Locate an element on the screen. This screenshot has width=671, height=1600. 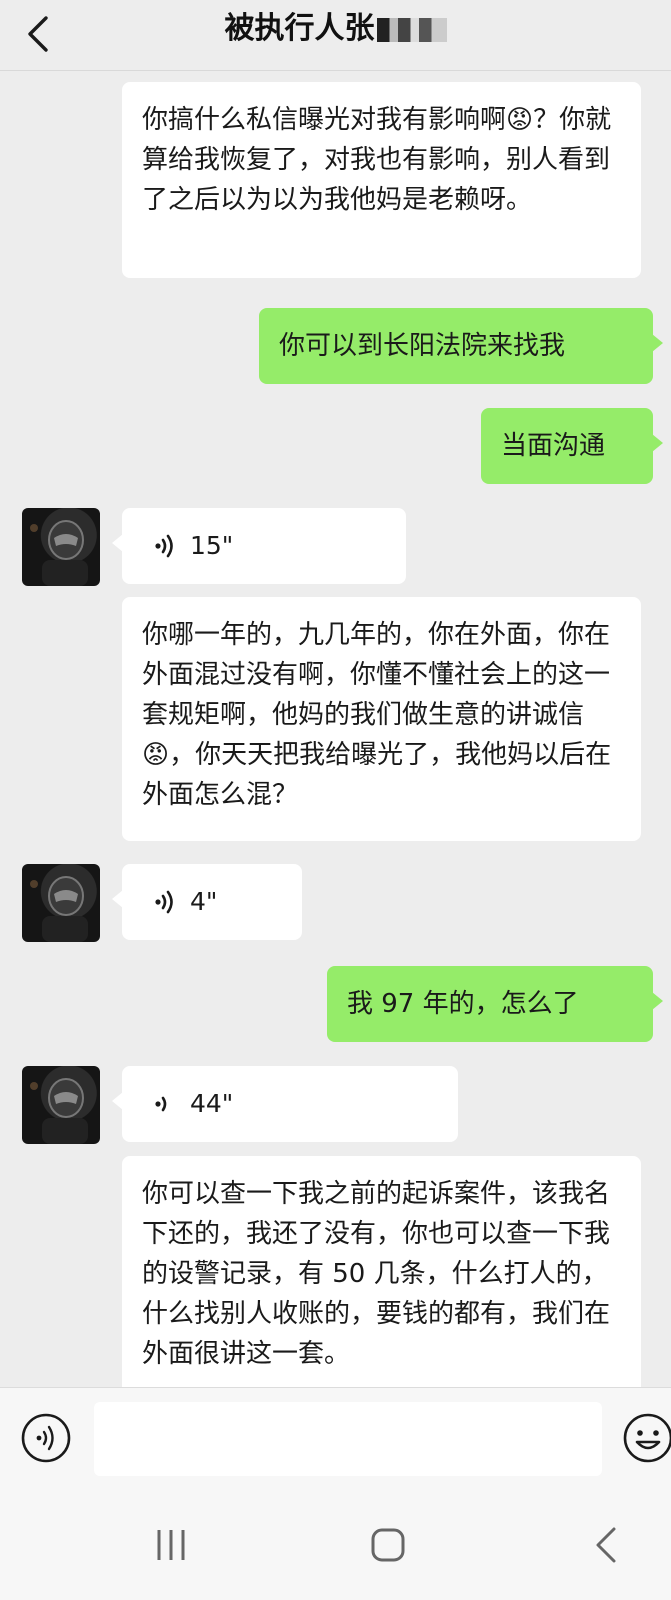
sent-text-message: 你可以到长阳法院来找我 is located at coordinates (461, 346).